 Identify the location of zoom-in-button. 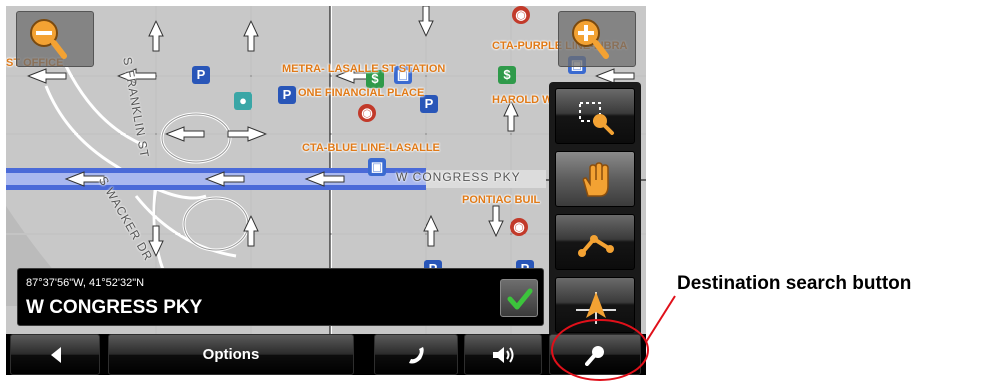
(597, 39).